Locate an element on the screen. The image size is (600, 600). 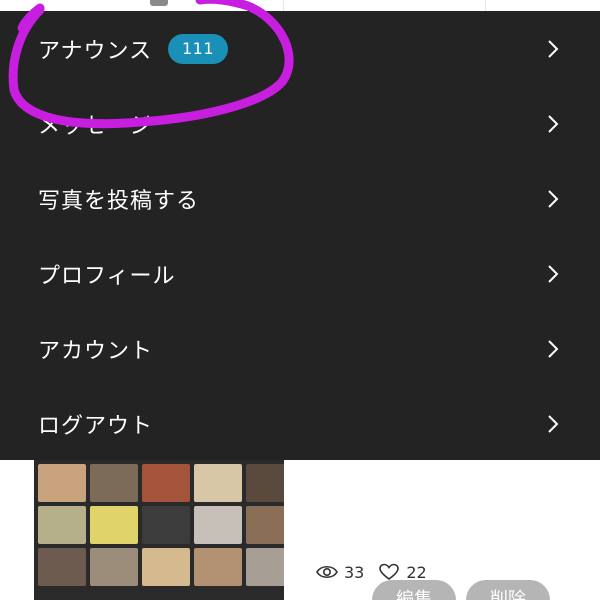
heart-icon is located at coordinates (389, 572).